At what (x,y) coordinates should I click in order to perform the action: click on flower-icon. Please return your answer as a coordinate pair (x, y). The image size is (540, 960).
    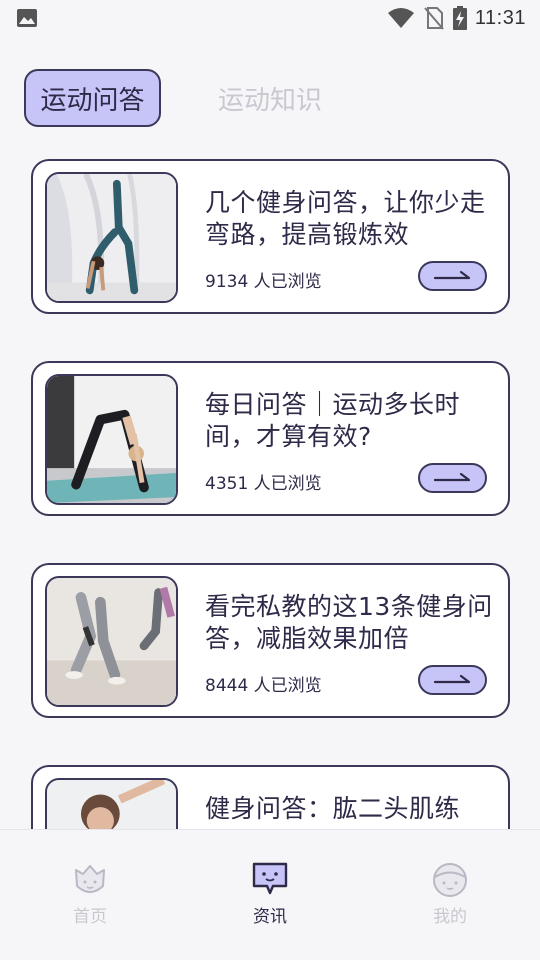
    Looking at the image, I should click on (90, 879).